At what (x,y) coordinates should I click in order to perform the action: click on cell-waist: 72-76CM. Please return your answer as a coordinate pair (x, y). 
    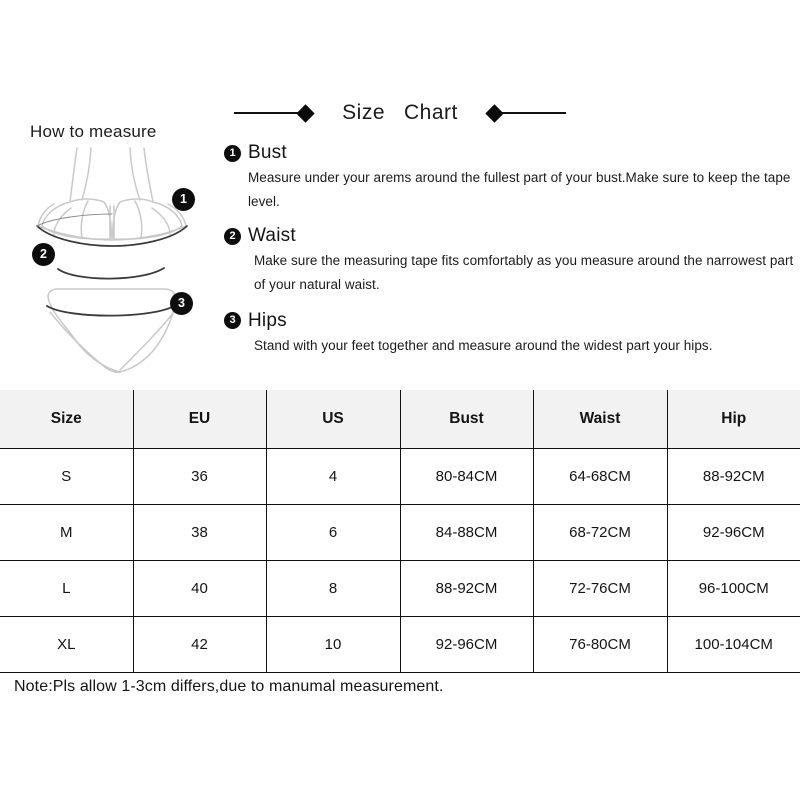
    Looking at the image, I should click on (600, 588).